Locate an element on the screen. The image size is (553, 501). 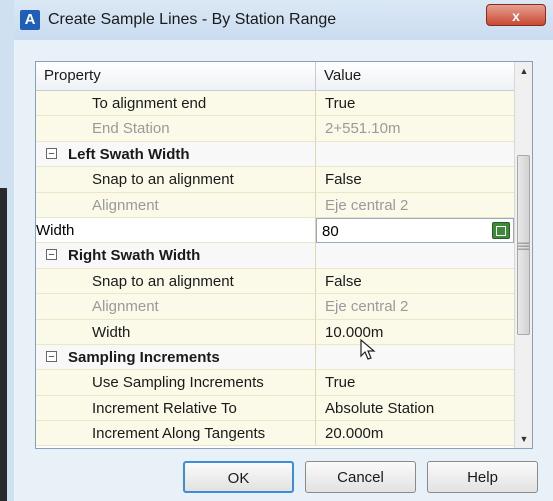
property-row: To alignment end True is located at coordinates (275, 104).